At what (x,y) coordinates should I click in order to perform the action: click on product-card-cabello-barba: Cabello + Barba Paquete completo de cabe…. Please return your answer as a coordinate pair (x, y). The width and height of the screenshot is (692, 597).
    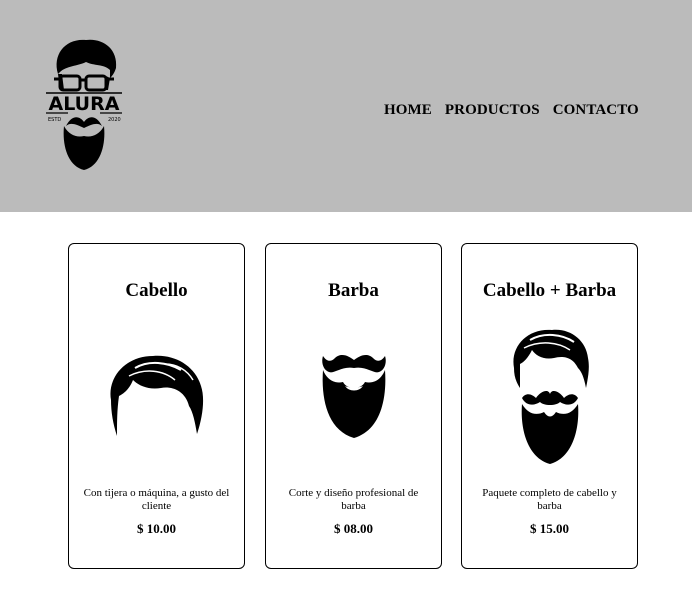
    Looking at the image, I should click on (549, 406).